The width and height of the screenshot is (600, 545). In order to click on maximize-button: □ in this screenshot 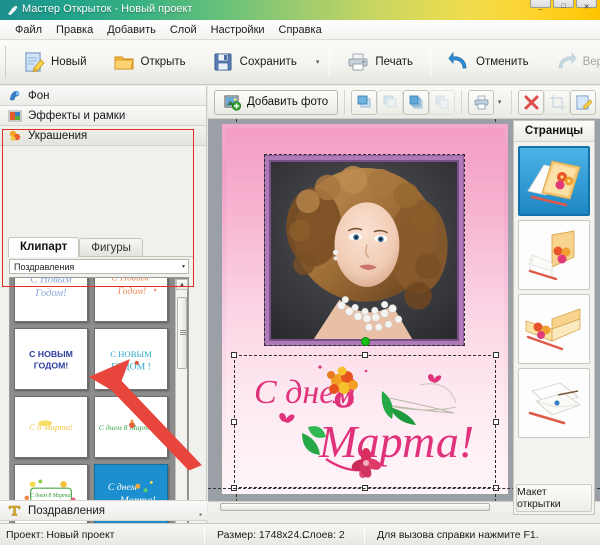, I will do `click(563, 5)`.